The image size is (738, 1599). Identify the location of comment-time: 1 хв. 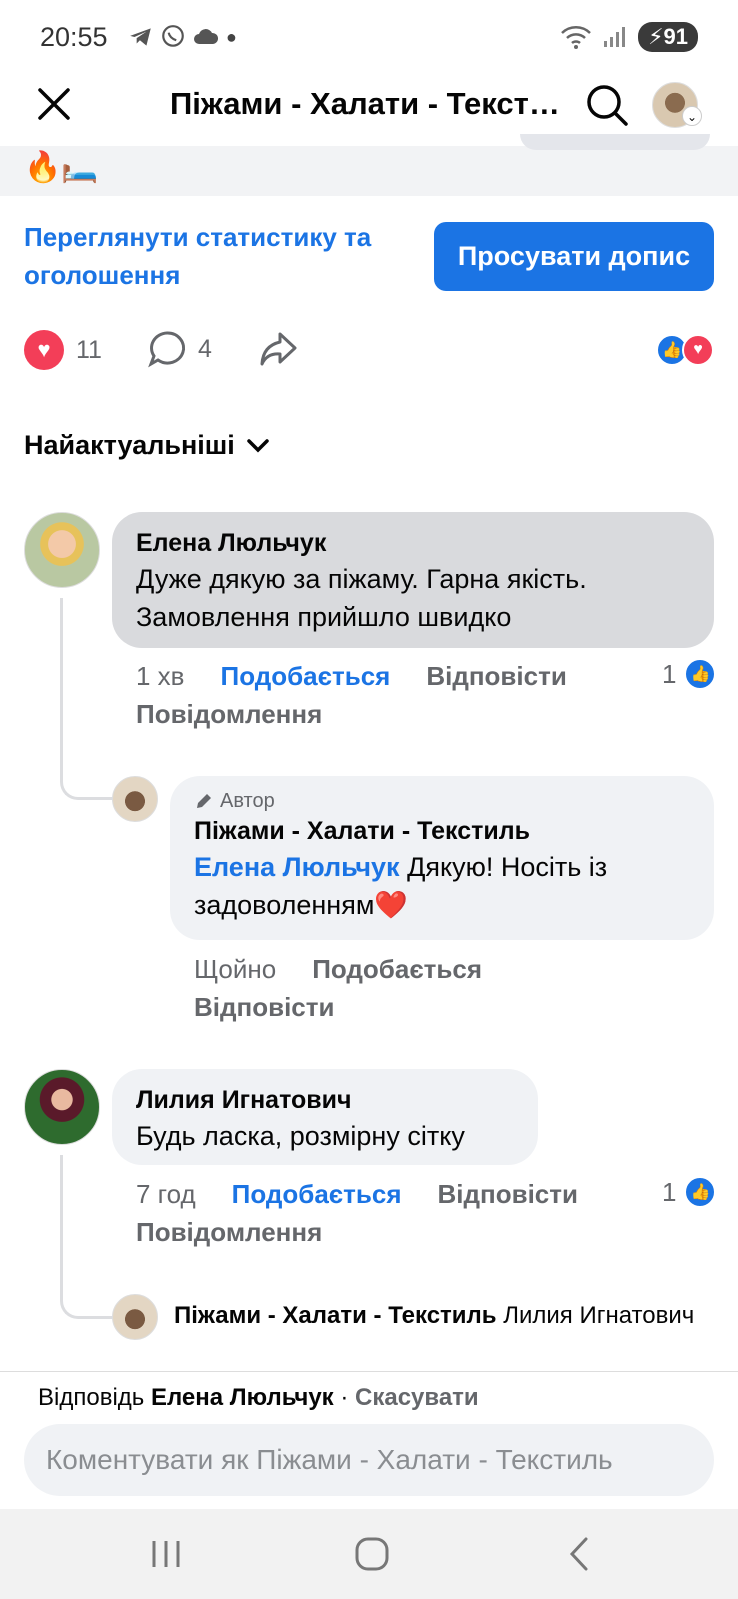
(160, 676).